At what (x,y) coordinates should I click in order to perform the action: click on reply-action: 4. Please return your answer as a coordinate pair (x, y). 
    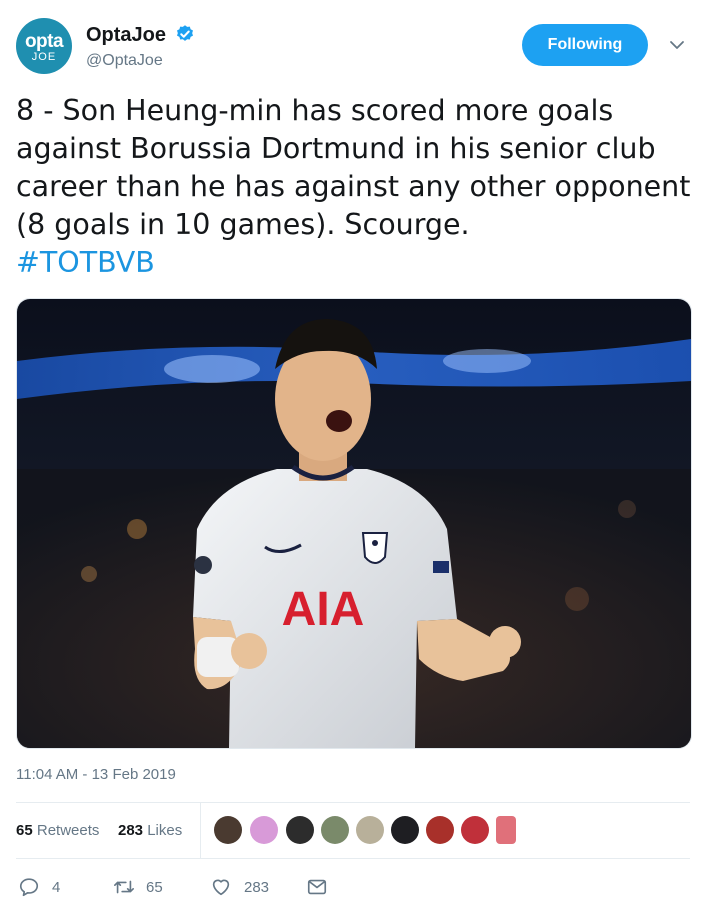
    Looking at the image, I should click on (43, 887).